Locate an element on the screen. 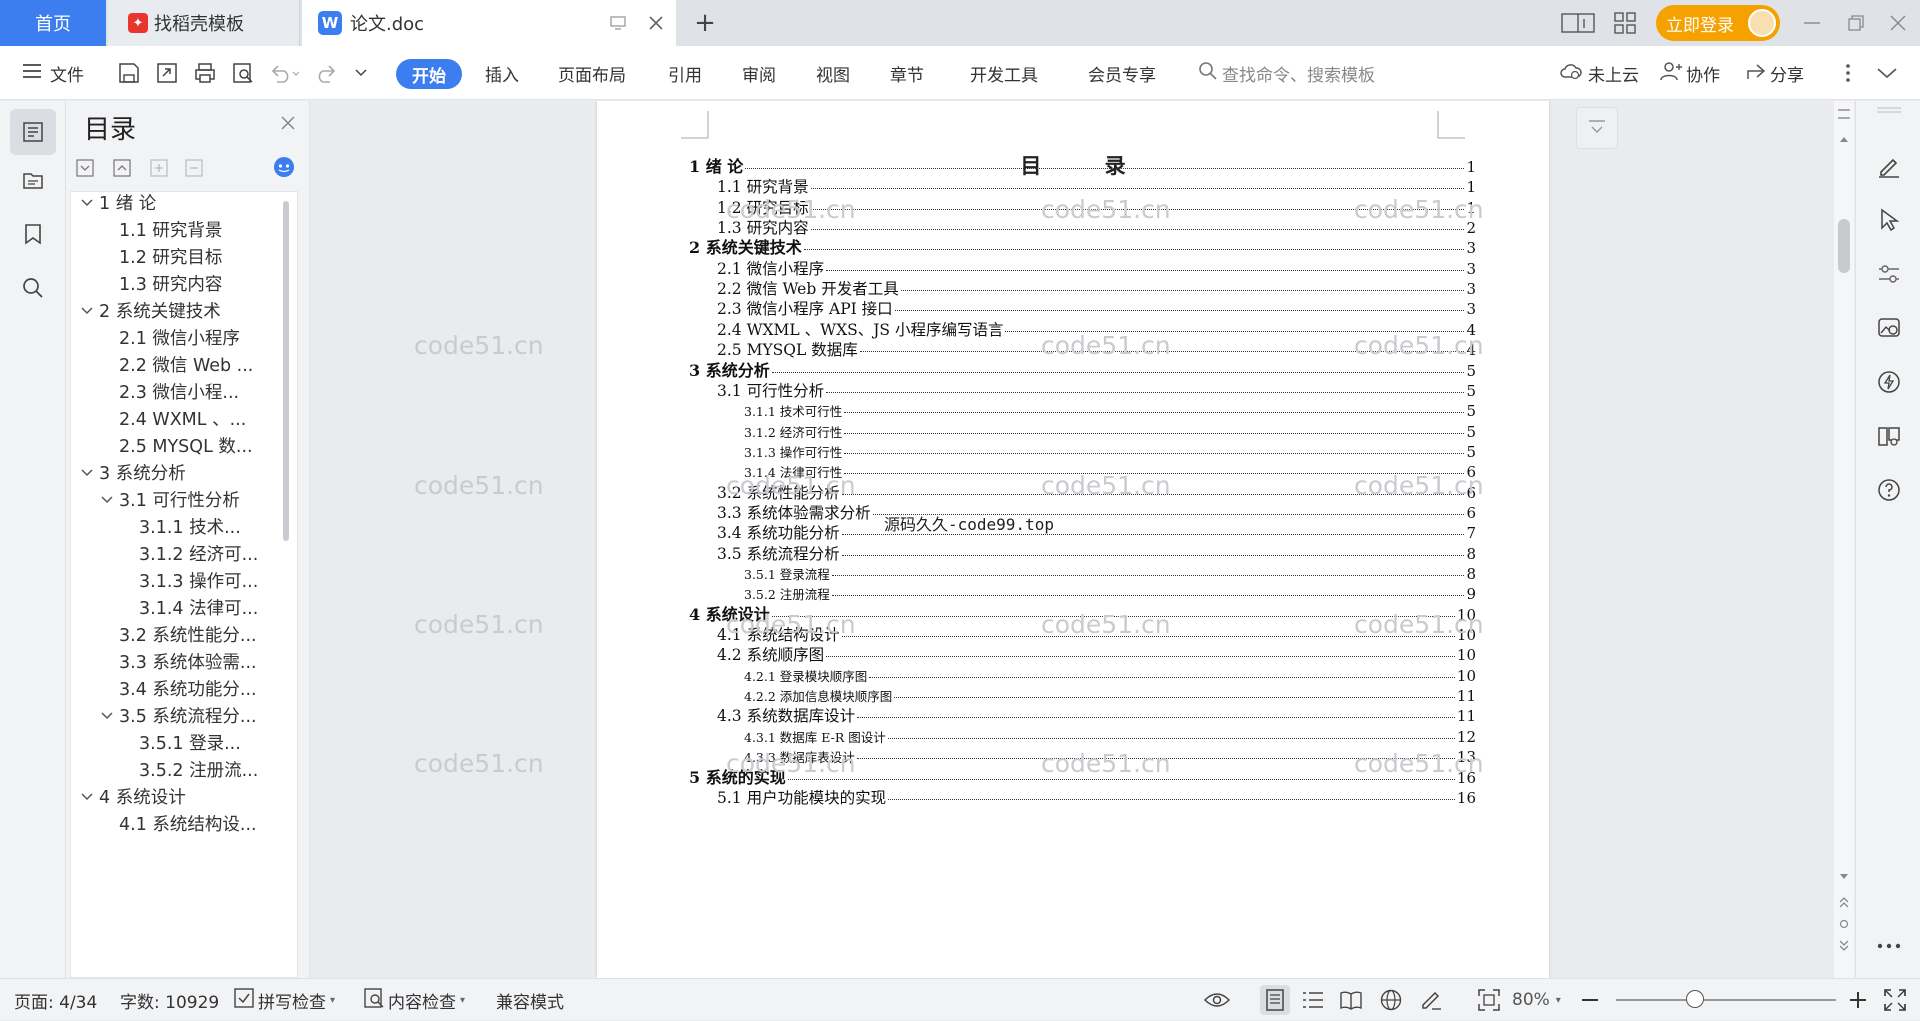 This screenshot has width=1920, height=1021. tab-close-icon is located at coordinates (656, 23).